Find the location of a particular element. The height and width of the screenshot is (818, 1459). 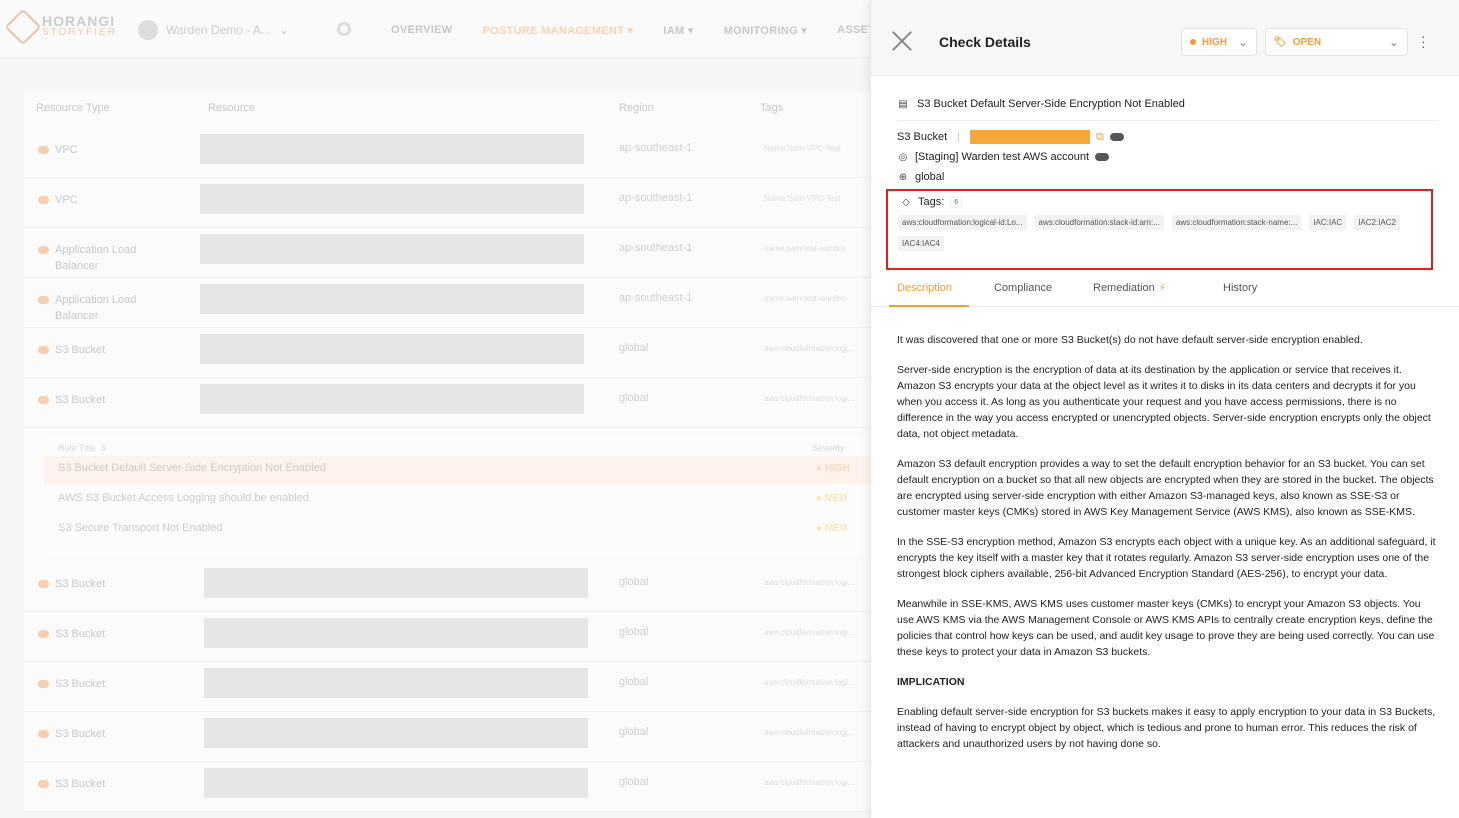

tag-chip: IAC4:IAC4 is located at coordinates (921, 243).